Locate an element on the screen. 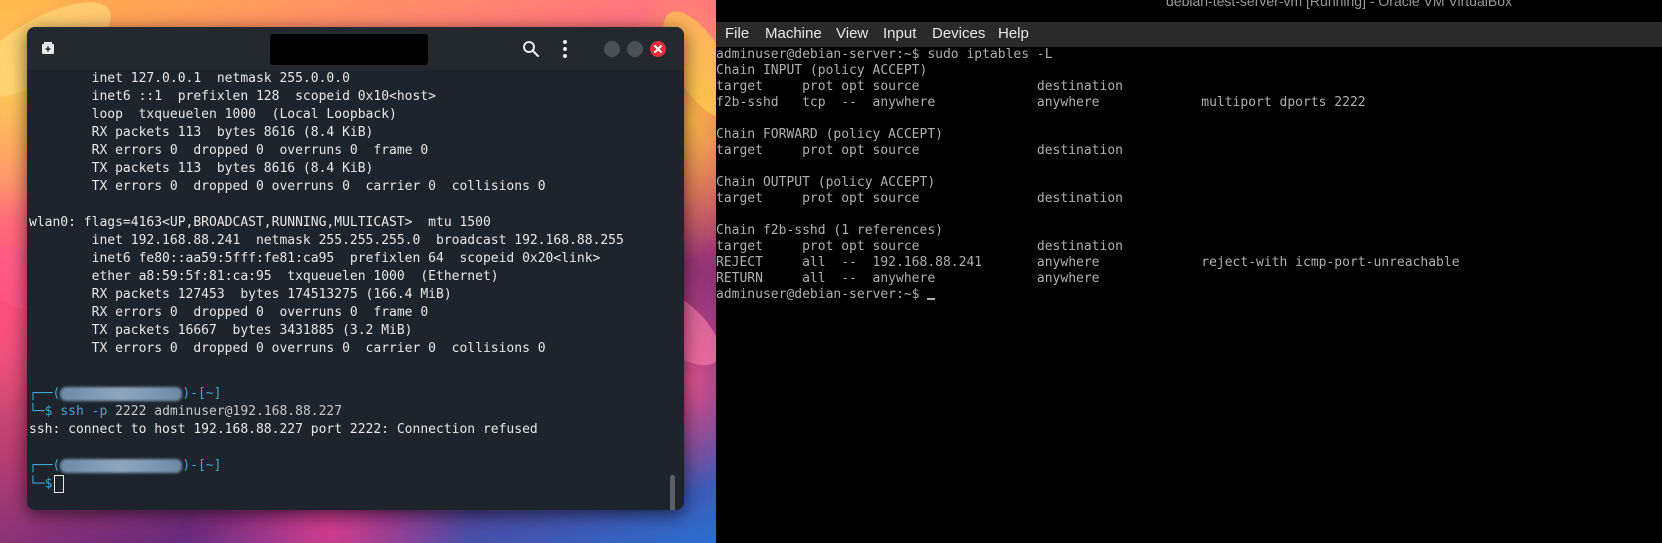 The image size is (1662, 543). command-args: 2222 adminuser@192.168.88.227 is located at coordinates (229, 411).